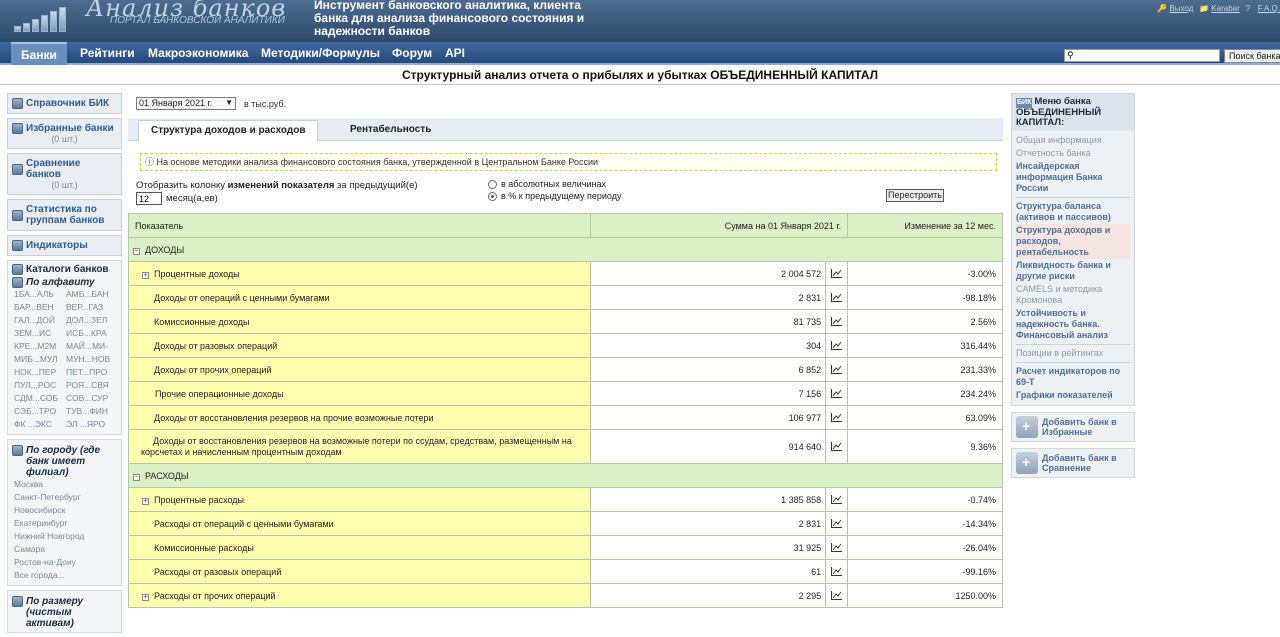 The height and width of the screenshot is (637, 1280). Describe the element at coordinates (40, 424) in the screenshot. I see `alpha-link: ФК ...ЭКС` at that location.